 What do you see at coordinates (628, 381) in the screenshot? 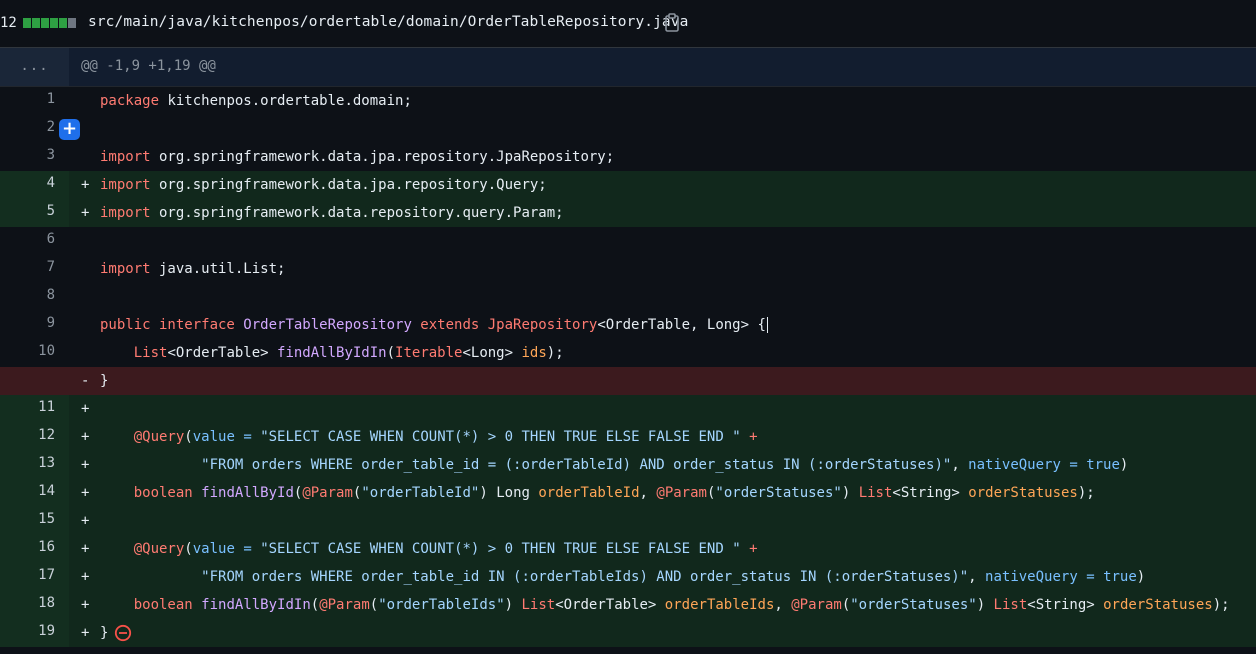
I see `diff-line: -}` at bounding box center [628, 381].